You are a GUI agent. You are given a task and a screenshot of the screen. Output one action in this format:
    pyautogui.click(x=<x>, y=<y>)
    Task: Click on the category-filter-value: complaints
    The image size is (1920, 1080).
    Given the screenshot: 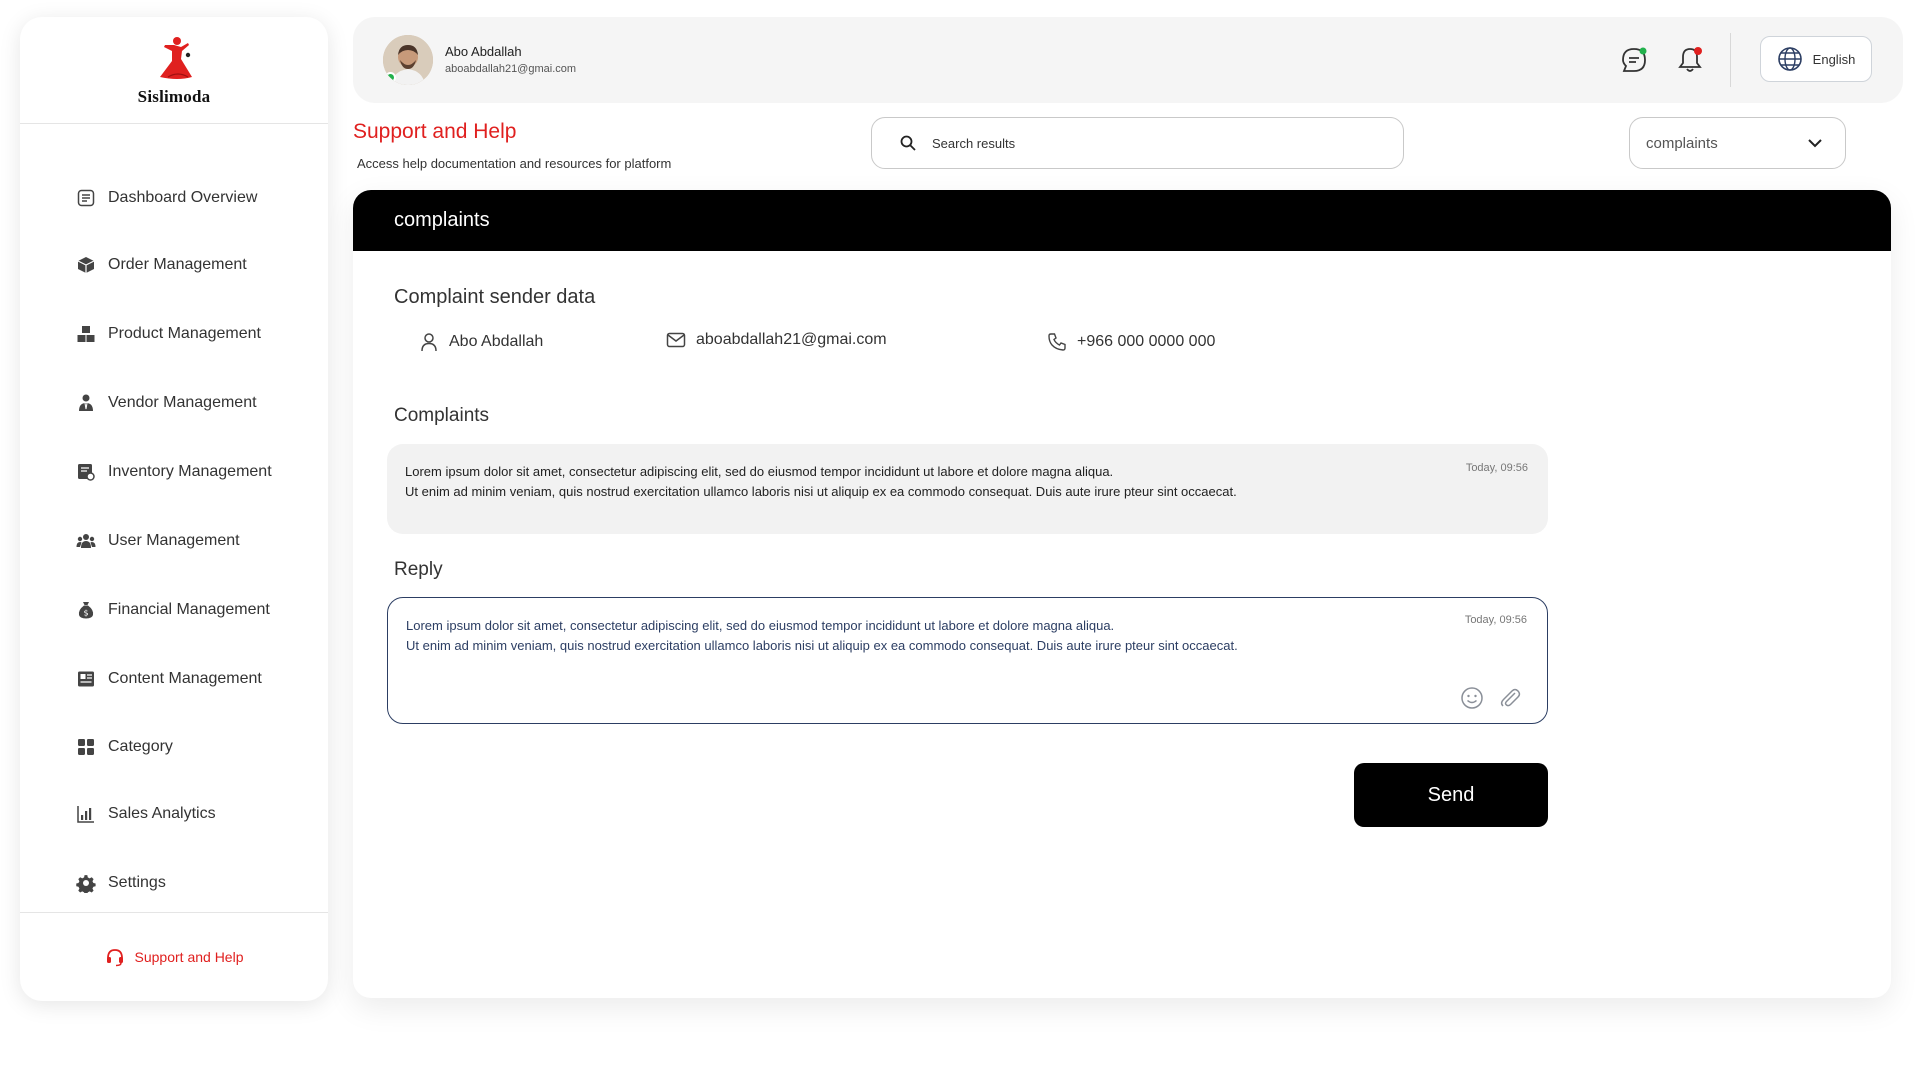 What is the action you would take?
    pyautogui.click(x=1682, y=143)
    